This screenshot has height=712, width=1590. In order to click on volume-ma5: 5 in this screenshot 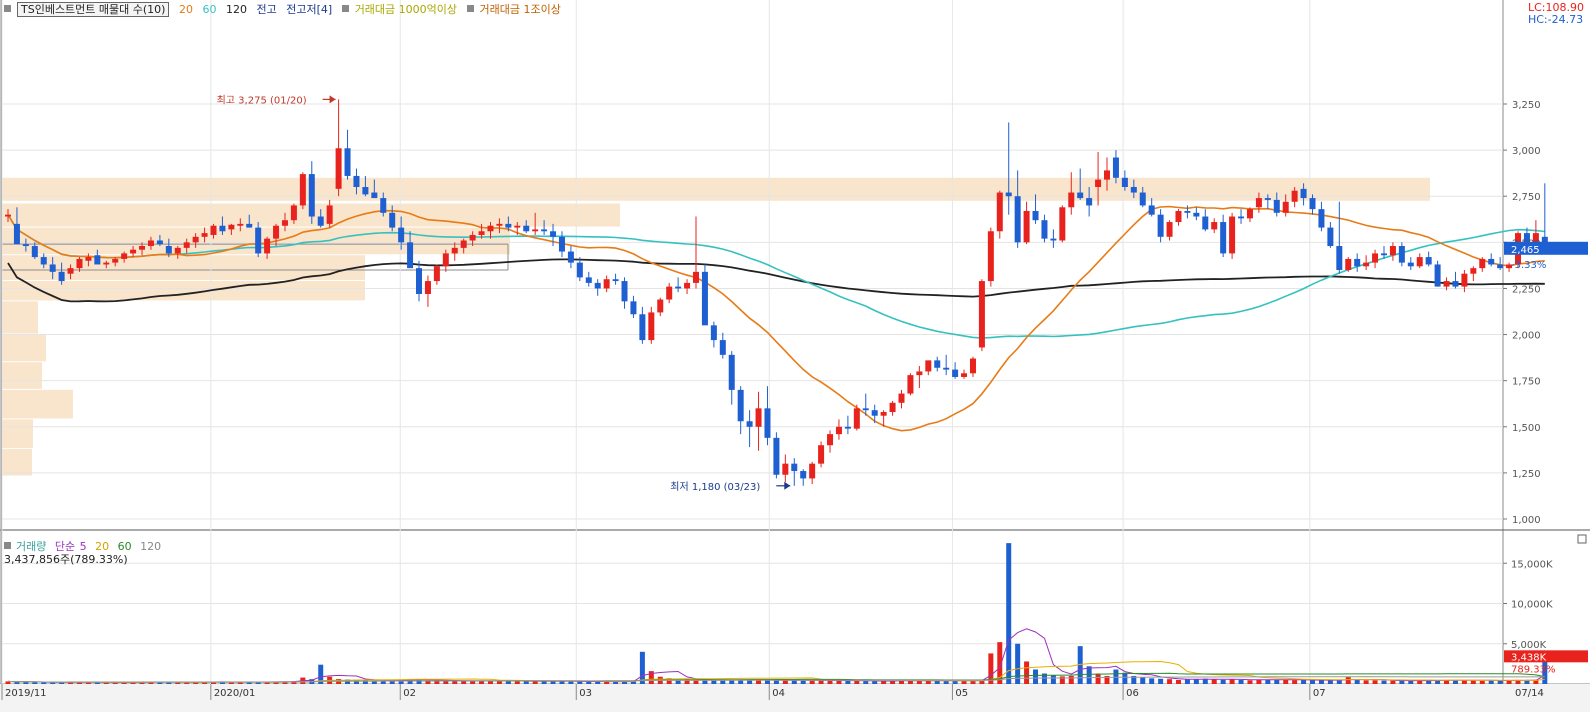, I will do `click(83, 546)`.